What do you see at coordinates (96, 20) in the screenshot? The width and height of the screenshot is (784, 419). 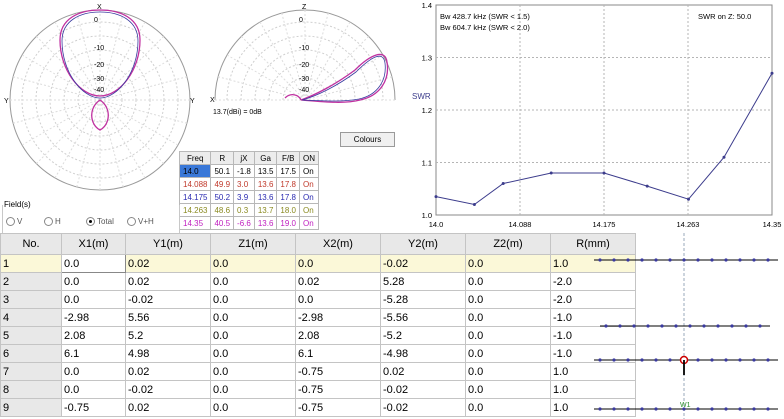 I see `az-label-0: 0` at bounding box center [96, 20].